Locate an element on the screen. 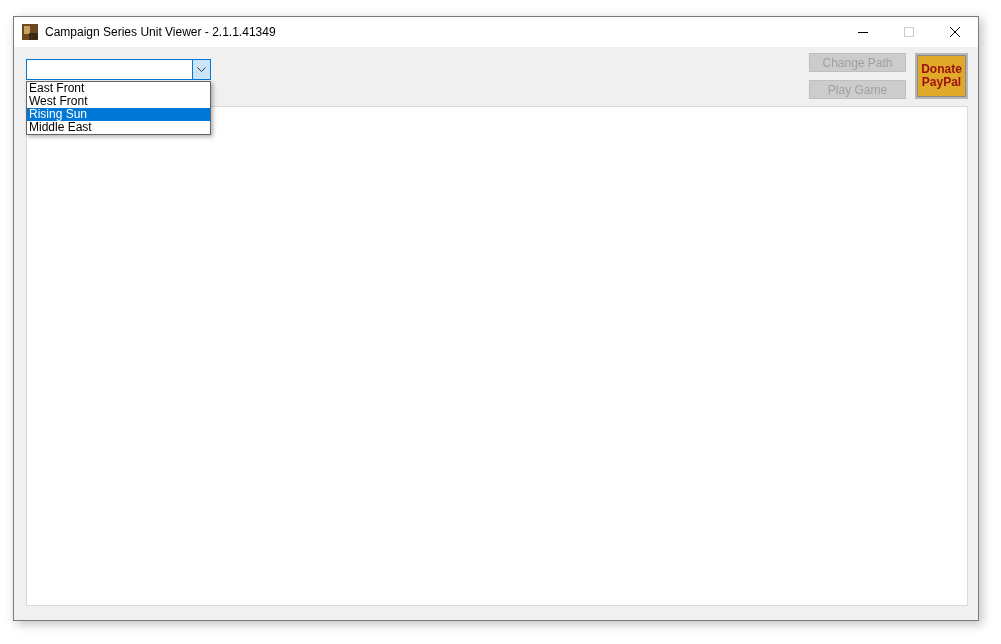 This screenshot has height=644, width=1001. donate-button: Donate PayPal is located at coordinates (941, 76).